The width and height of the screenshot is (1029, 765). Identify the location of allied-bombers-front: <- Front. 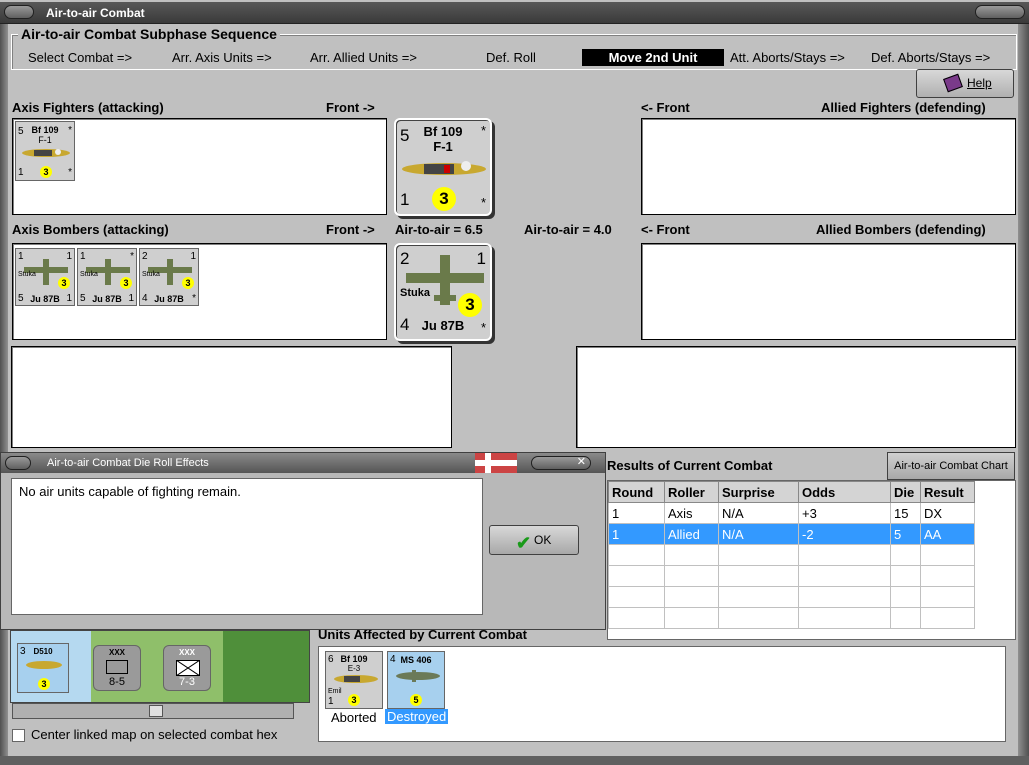
(665, 229).